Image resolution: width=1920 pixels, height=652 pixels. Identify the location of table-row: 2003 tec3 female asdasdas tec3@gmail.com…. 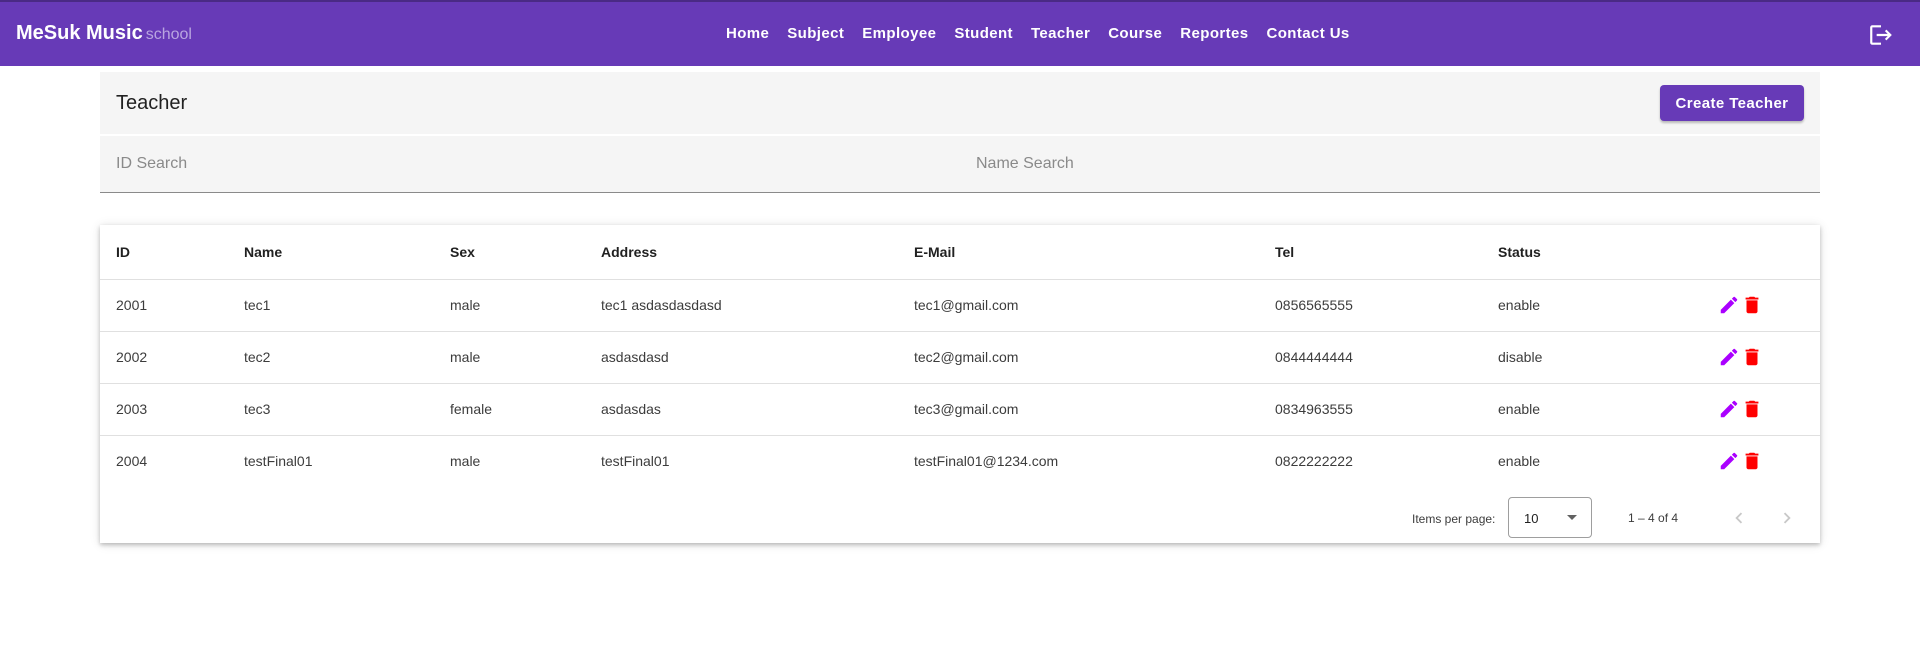
(960, 409).